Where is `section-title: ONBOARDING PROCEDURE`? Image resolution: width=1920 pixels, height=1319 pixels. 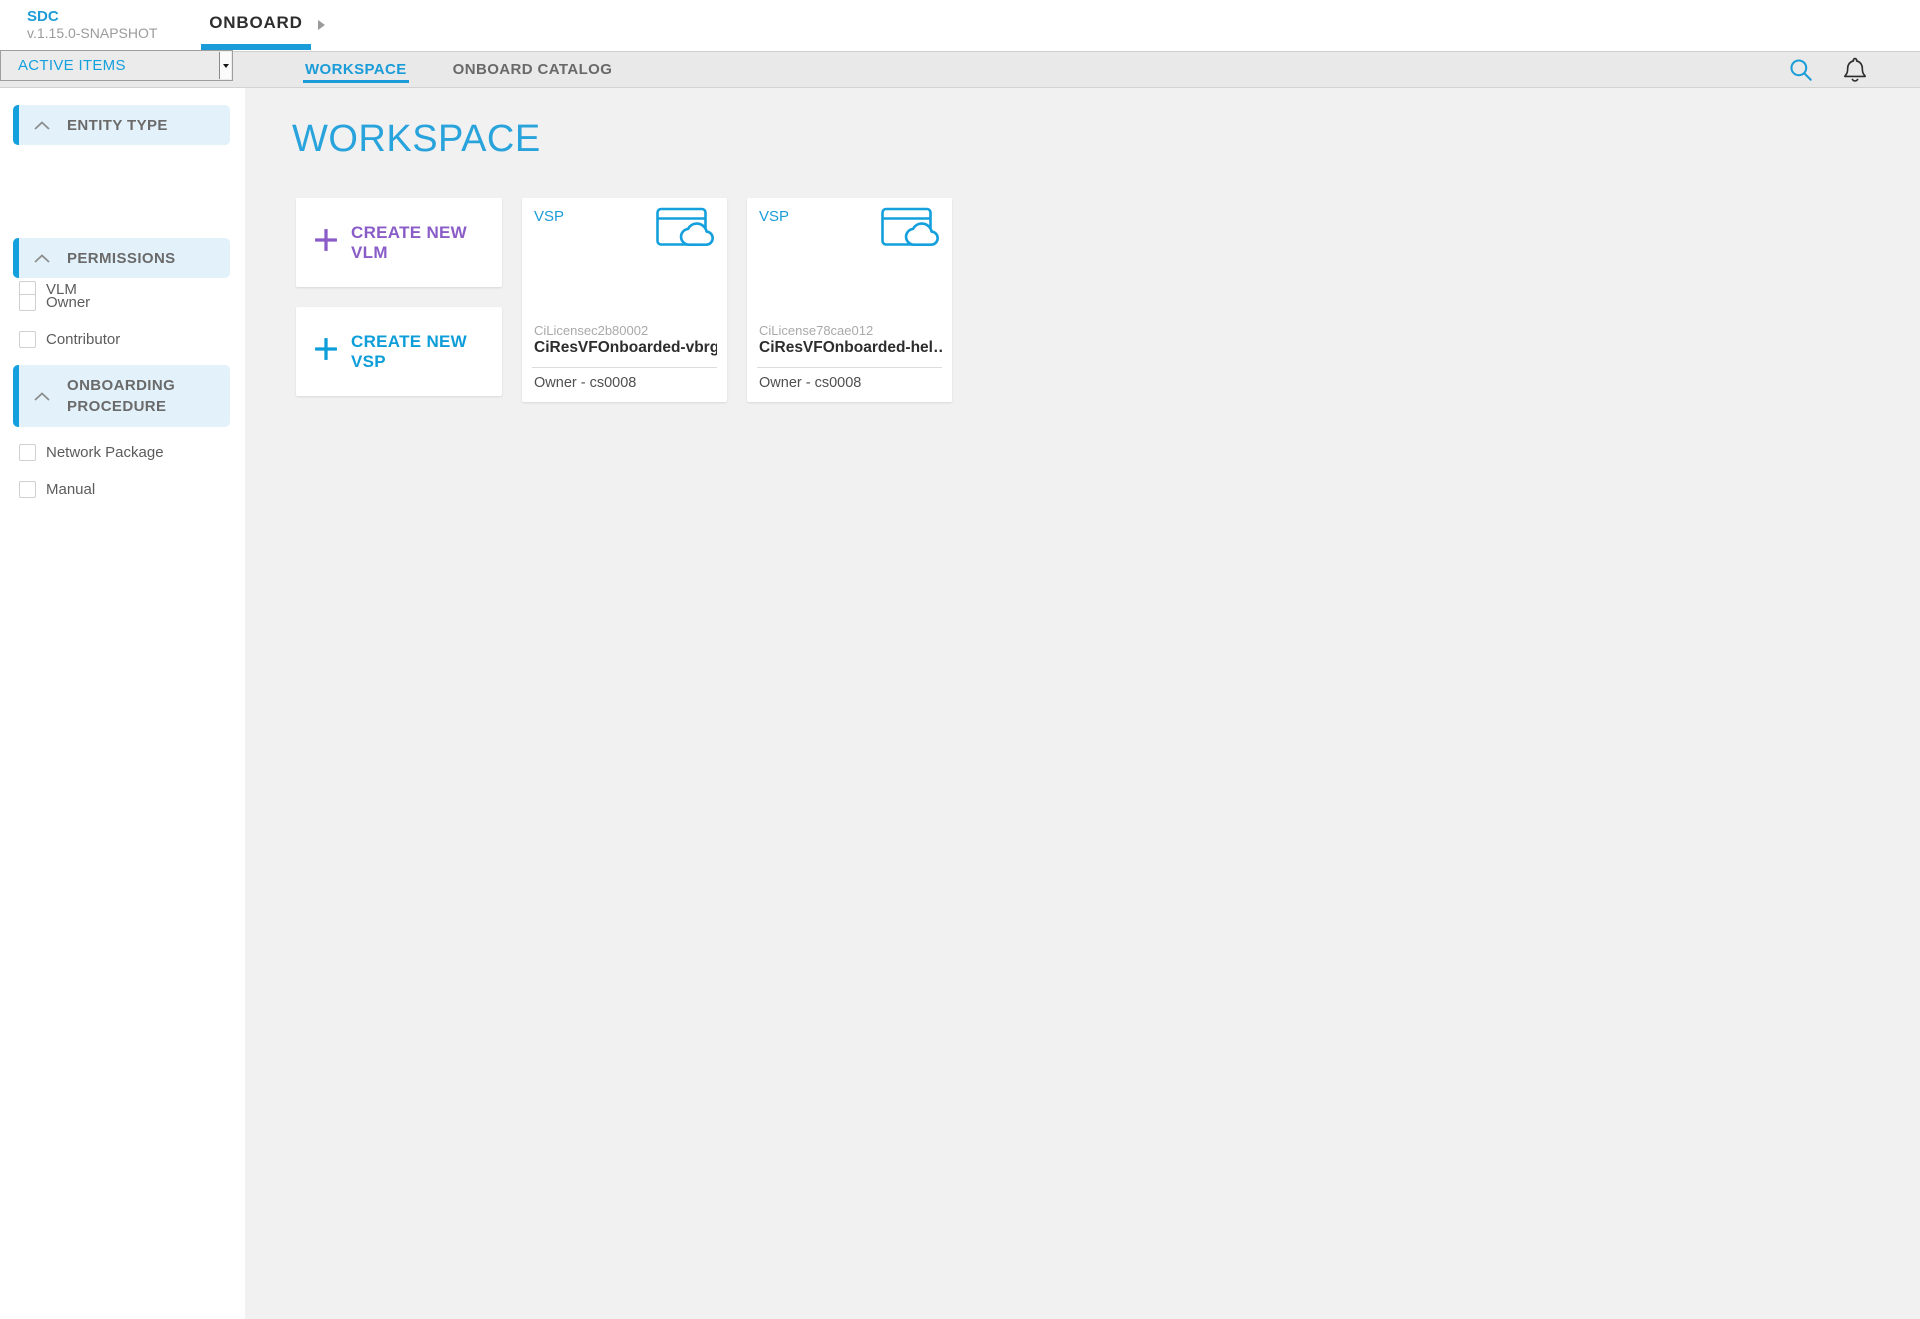 section-title: ONBOARDING PROCEDURE is located at coordinates (121, 396).